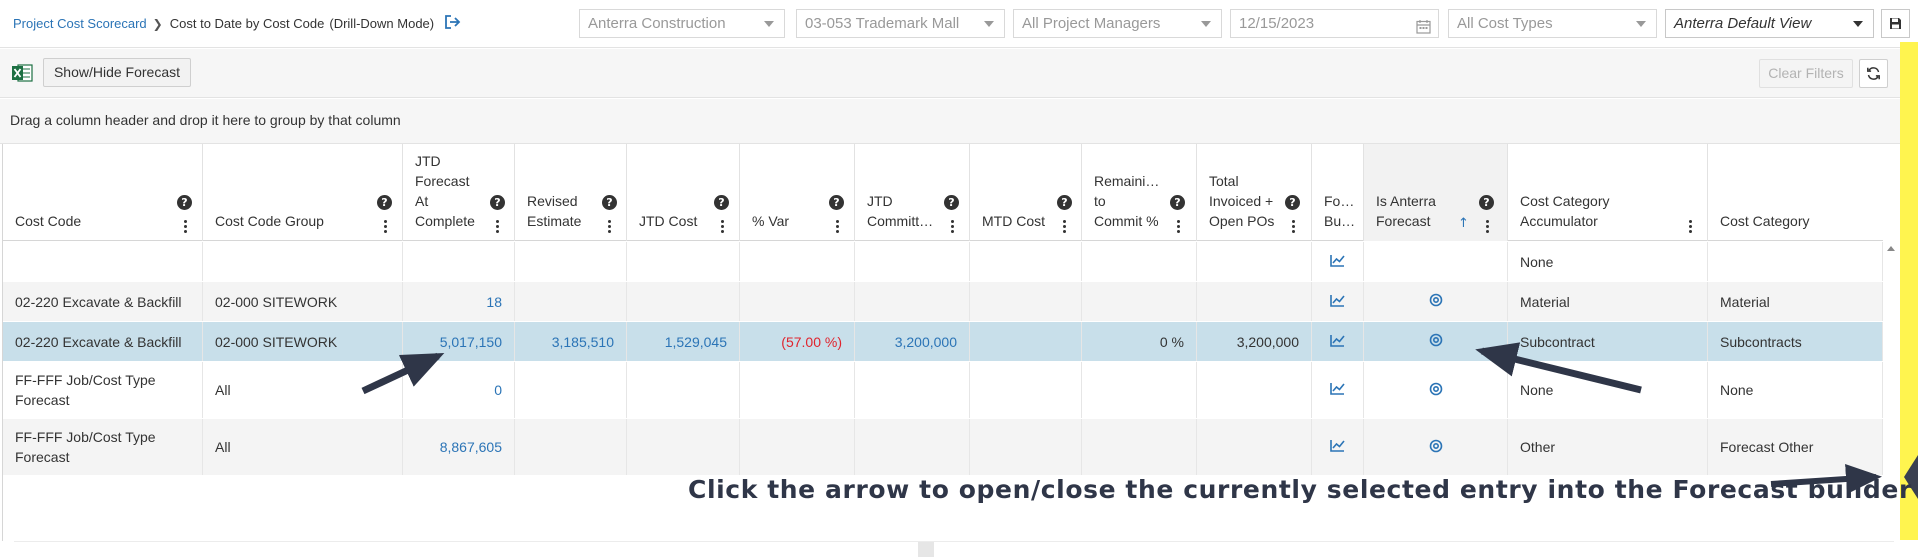  Describe the element at coordinates (1334, 23) in the screenshot. I see `date-input: 12/15/2023` at that location.